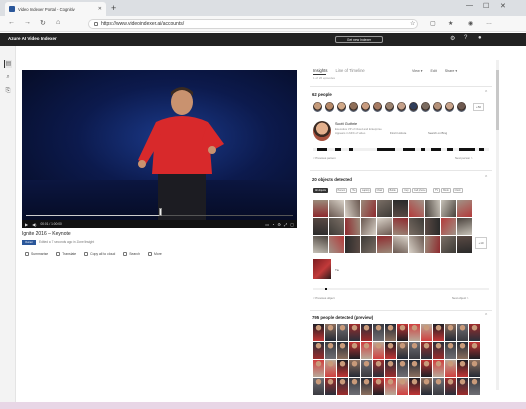  What do you see at coordinates (401, 289) in the screenshot?
I see `object-timeline` at bounding box center [401, 289].